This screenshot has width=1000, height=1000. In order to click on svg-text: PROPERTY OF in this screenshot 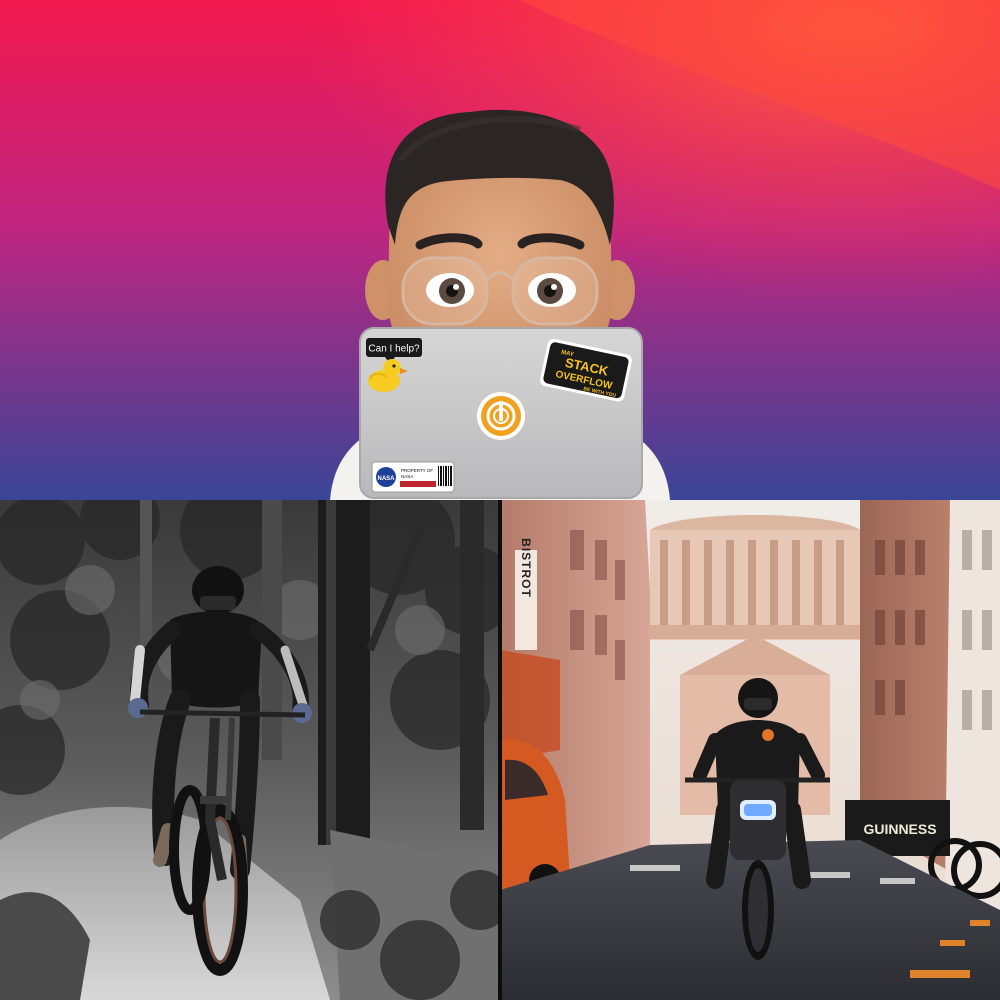, I will do `click(417, 470)`.